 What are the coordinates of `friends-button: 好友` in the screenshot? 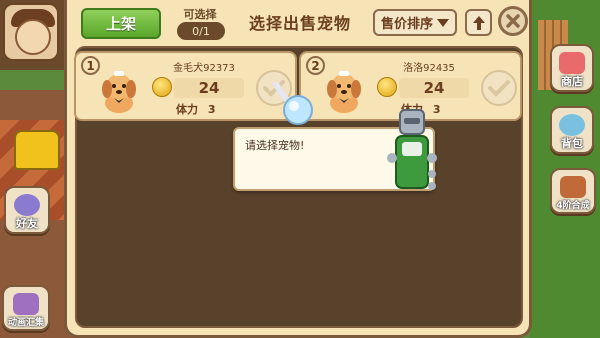 It's located at (27, 210).